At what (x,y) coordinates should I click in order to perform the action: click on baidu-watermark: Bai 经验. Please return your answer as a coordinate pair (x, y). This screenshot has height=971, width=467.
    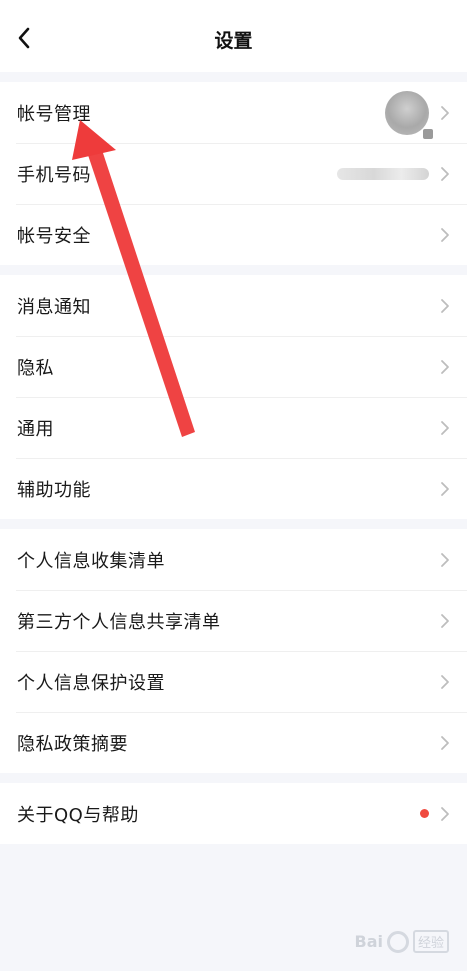
    Looking at the image, I should click on (401, 941).